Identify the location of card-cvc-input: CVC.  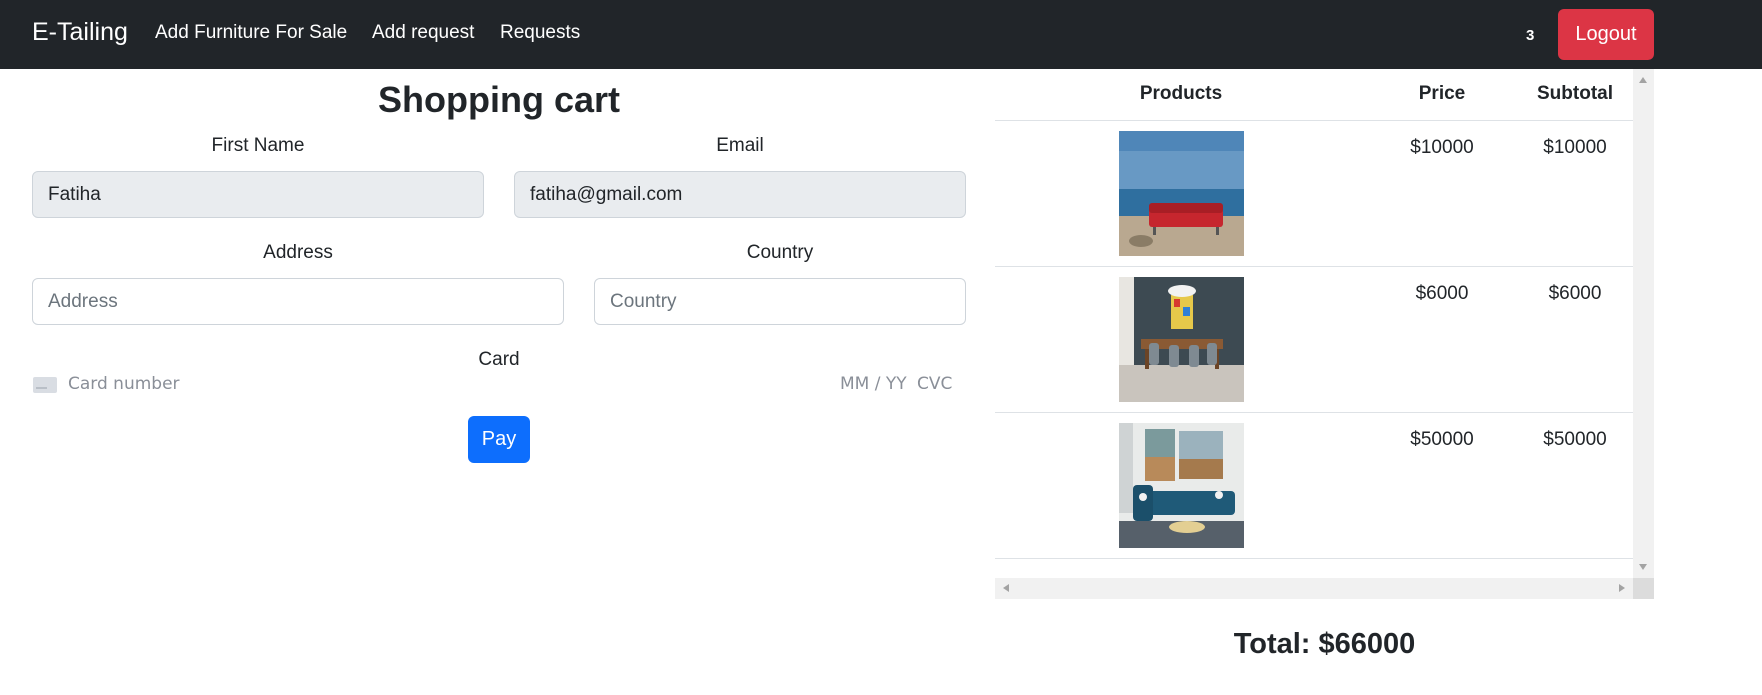
(934, 384).